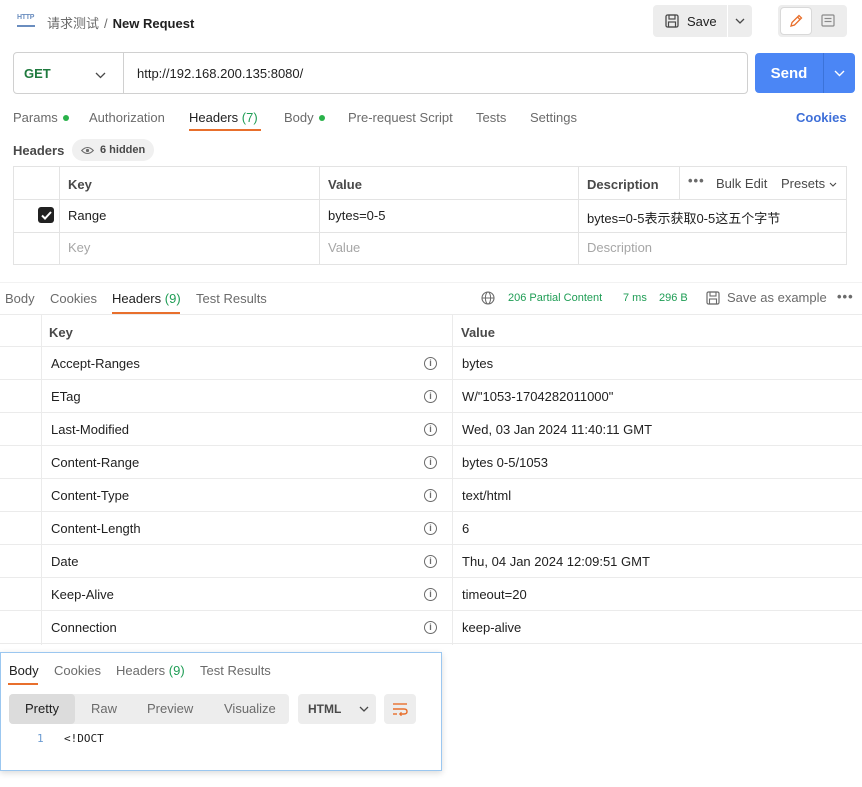 This screenshot has width=862, height=787. Describe the element at coordinates (477, 363) in the screenshot. I see `response-header-value: bytes` at that location.